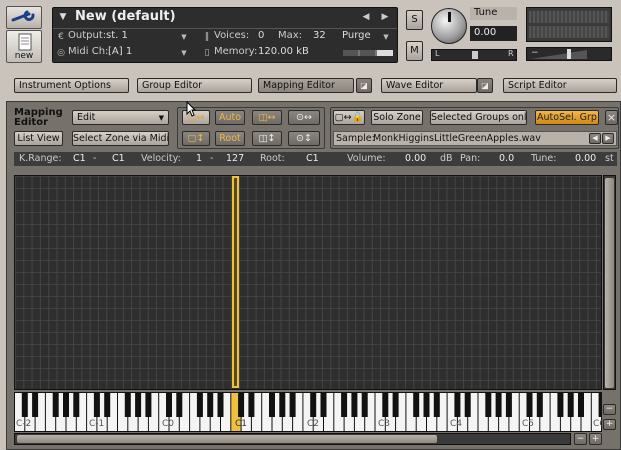 The image size is (621, 450). I want to click on instrument-name: New (default), so click(125, 16).